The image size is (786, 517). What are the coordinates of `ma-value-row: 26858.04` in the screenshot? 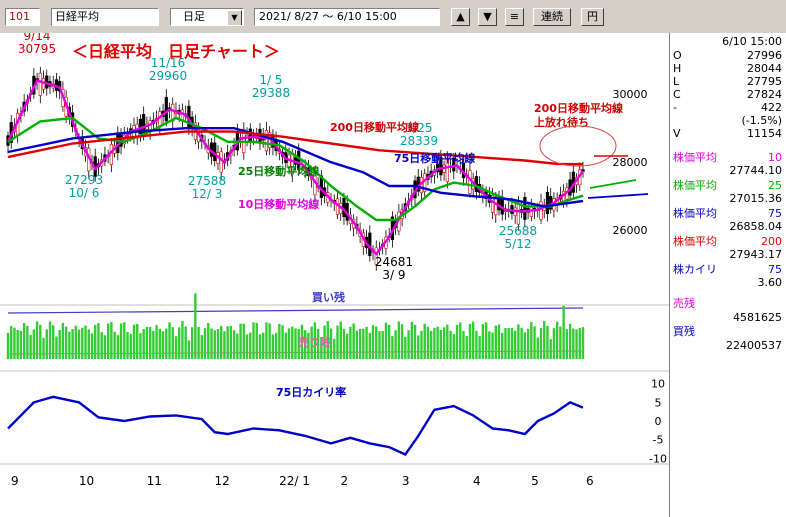 It's located at (726, 226).